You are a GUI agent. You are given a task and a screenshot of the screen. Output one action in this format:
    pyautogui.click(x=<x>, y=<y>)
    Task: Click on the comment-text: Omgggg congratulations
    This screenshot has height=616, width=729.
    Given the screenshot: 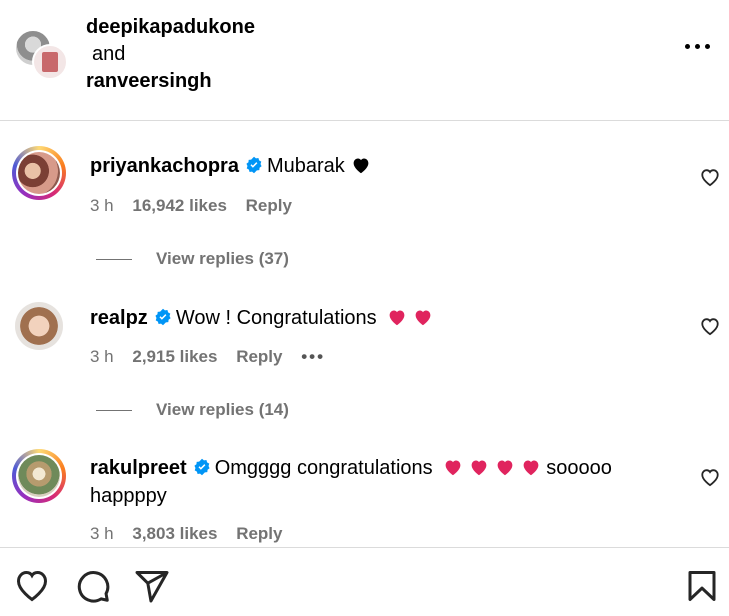 What is the action you would take?
    pyautogui.click(x=323, y=468)
    